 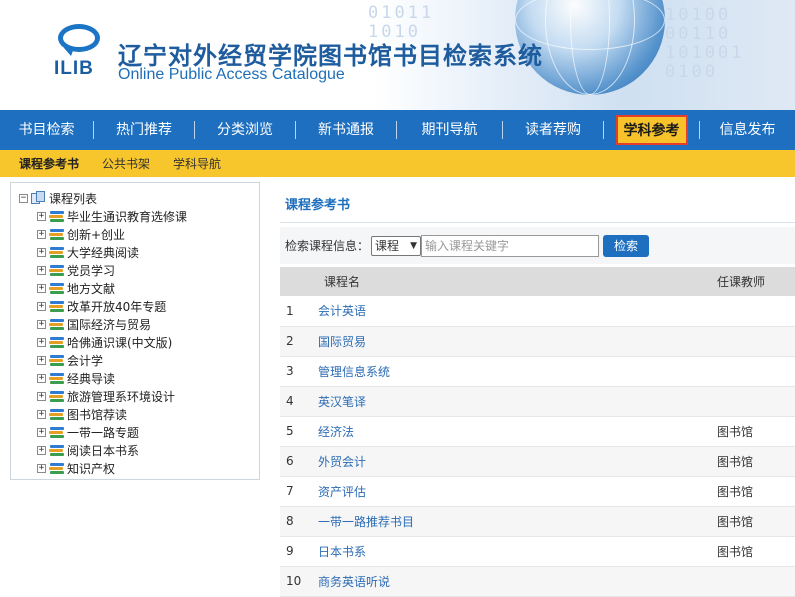 What do you see at coordinates (135, 414) in the screenshot?
I see `tree-item: + 图书馆荐读` at bounding box center [135, 414].